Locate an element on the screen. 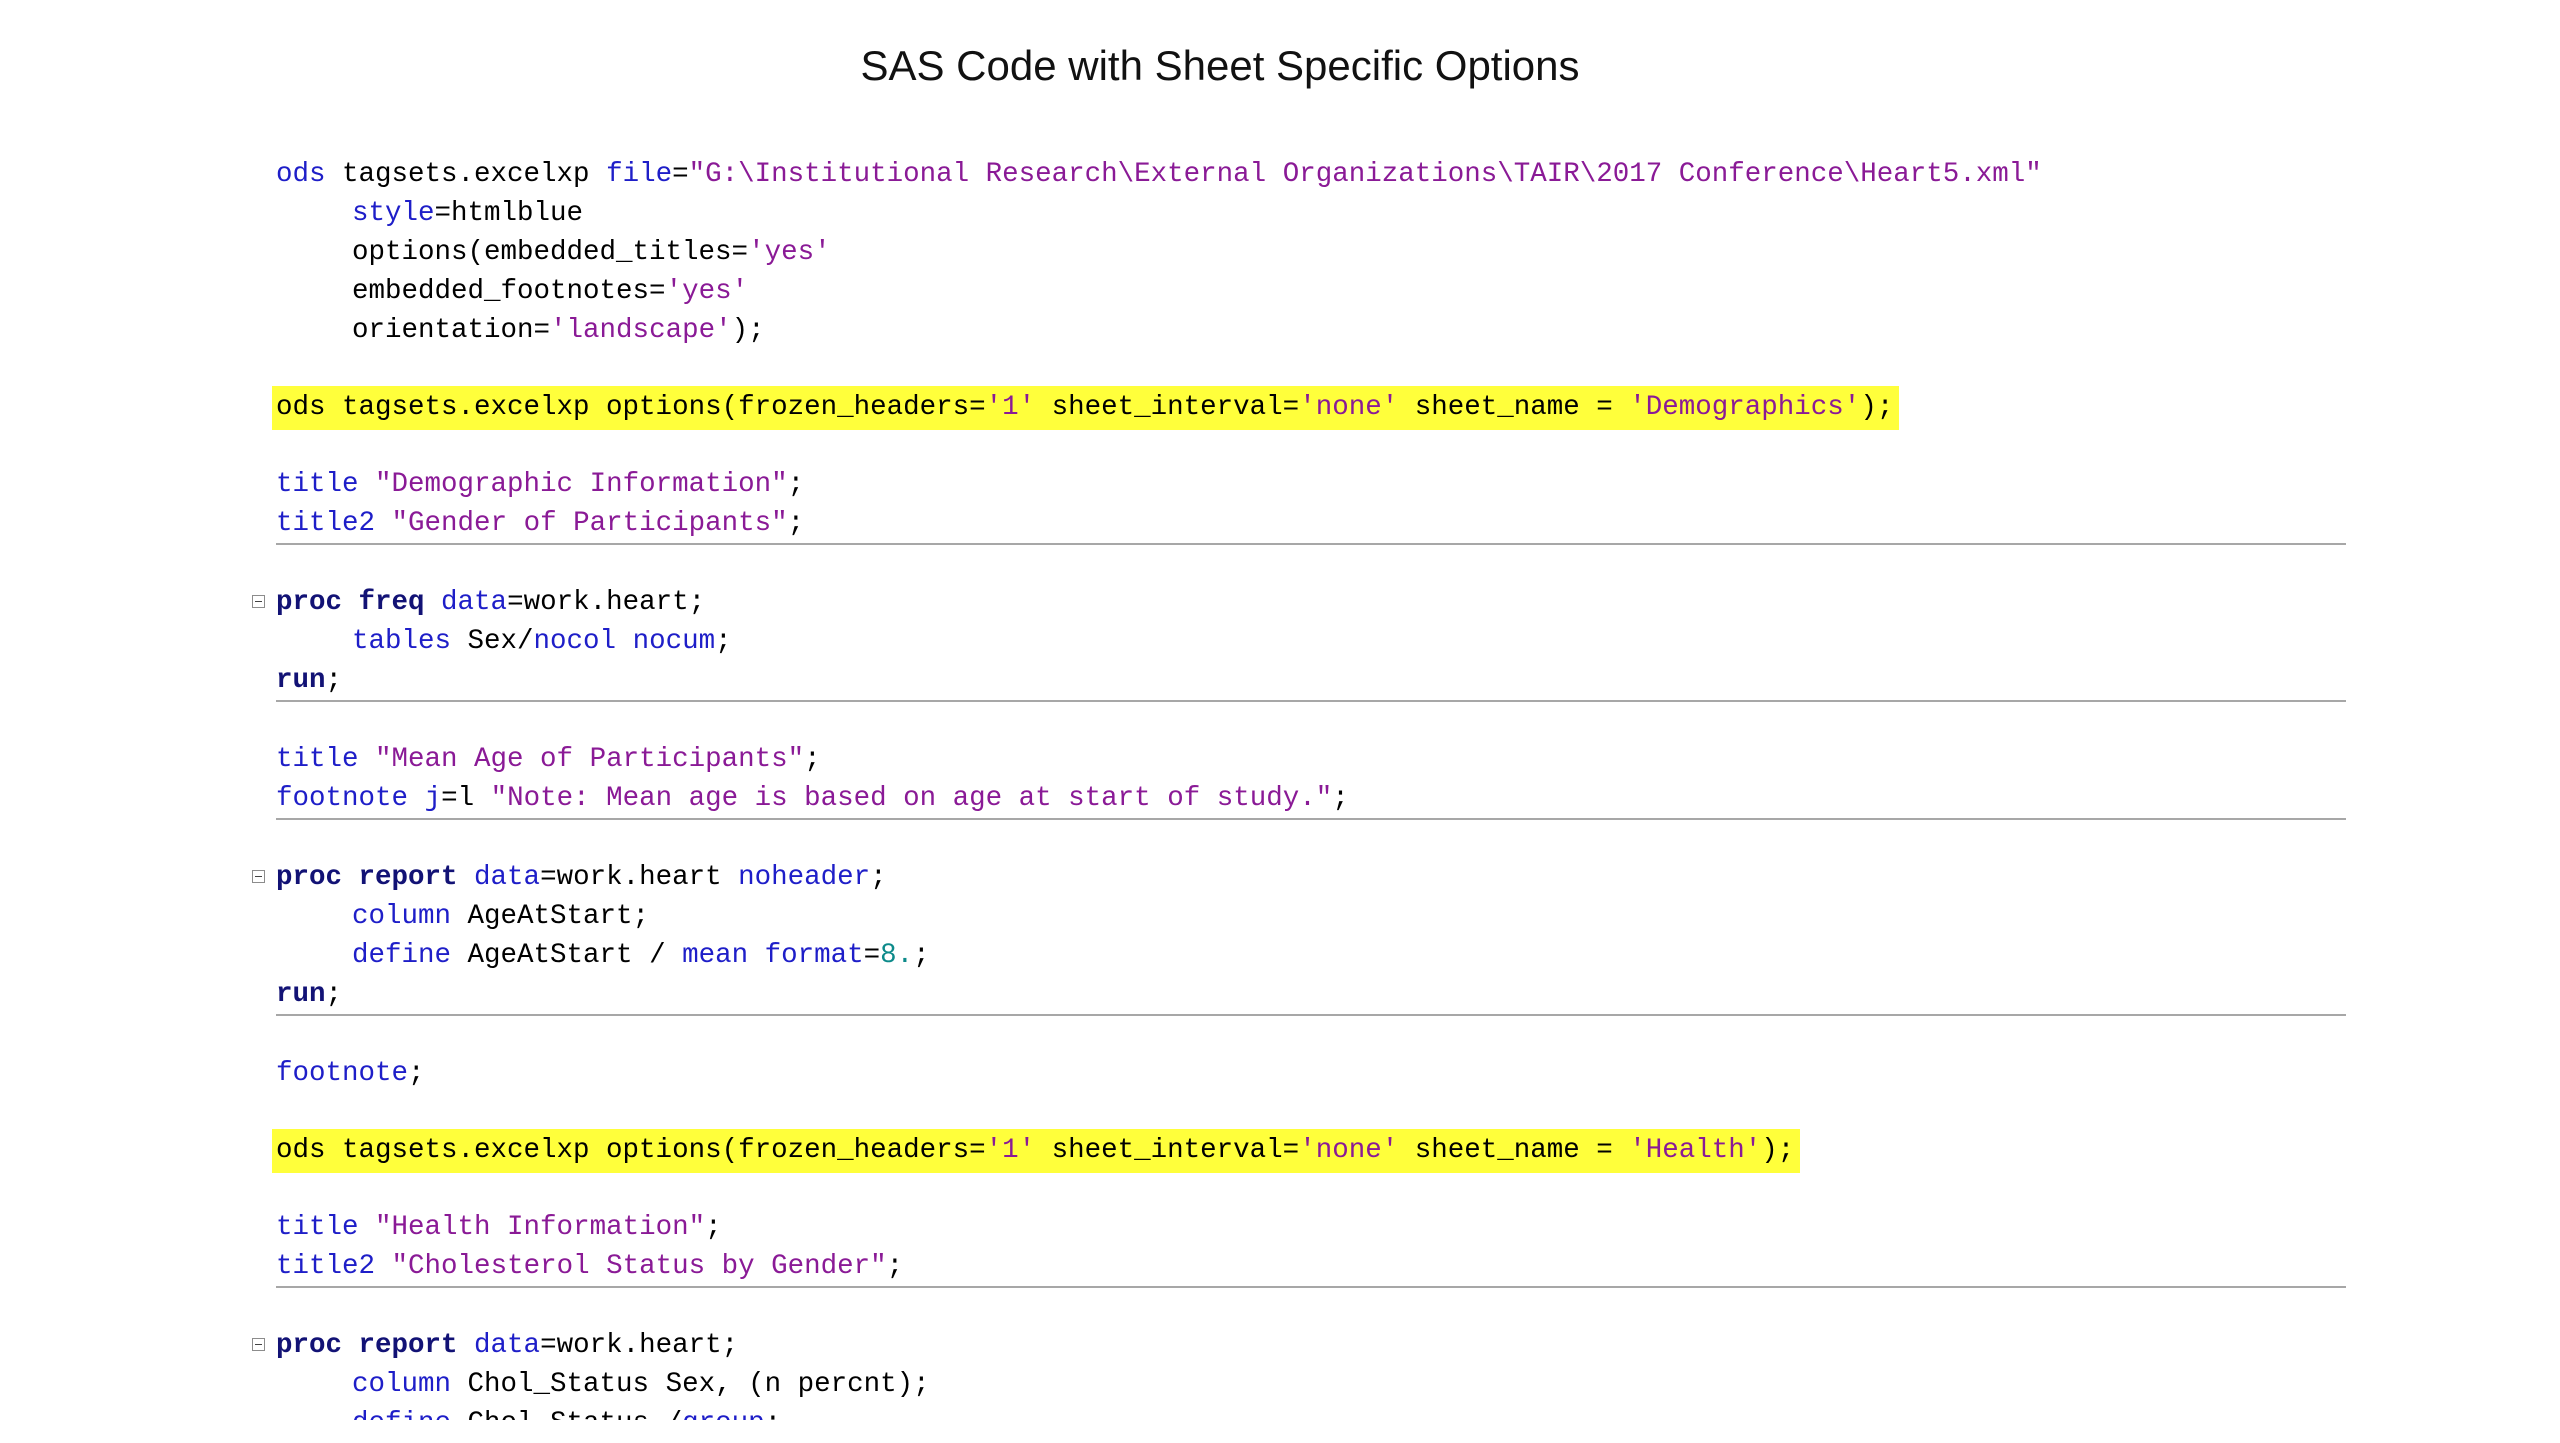 The image size is (2560, 1443). code-token: 'Health' is located at coordinates (1695, 1150).